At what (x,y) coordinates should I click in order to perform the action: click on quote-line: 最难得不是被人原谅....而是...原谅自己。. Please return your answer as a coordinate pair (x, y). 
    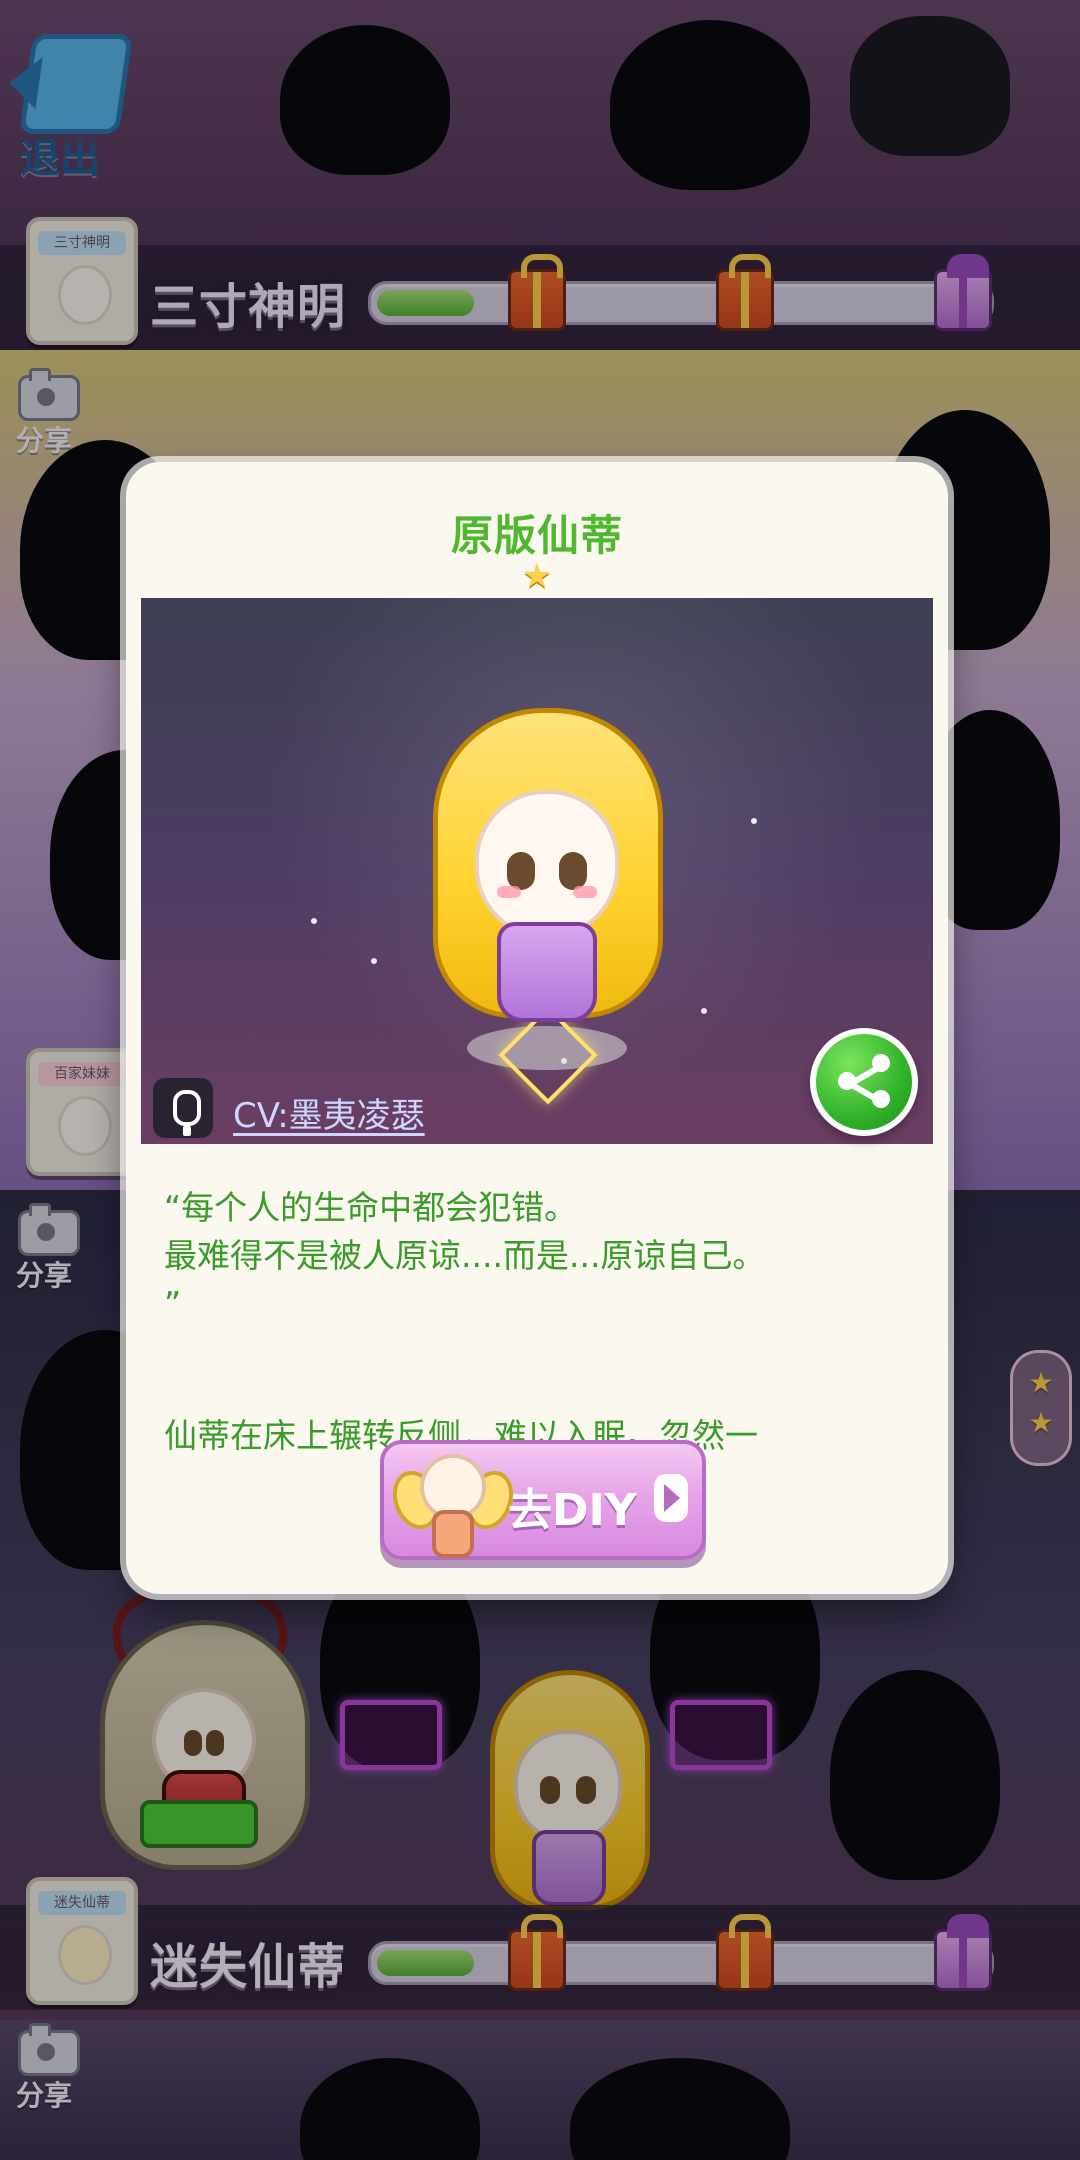
    Looking at the image, I should click on (465, 1255).